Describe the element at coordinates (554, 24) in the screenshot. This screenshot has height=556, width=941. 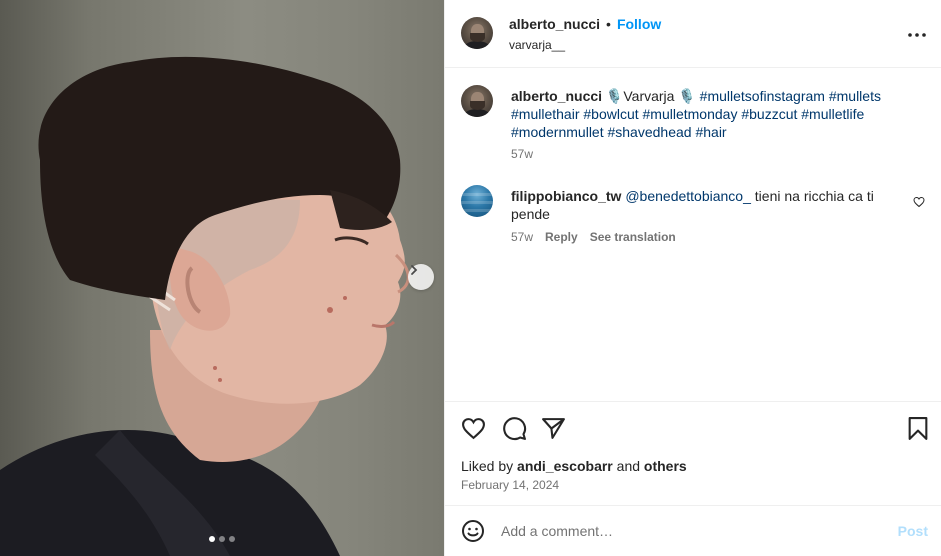
I see `author-username: alberto_nucci` at that location.